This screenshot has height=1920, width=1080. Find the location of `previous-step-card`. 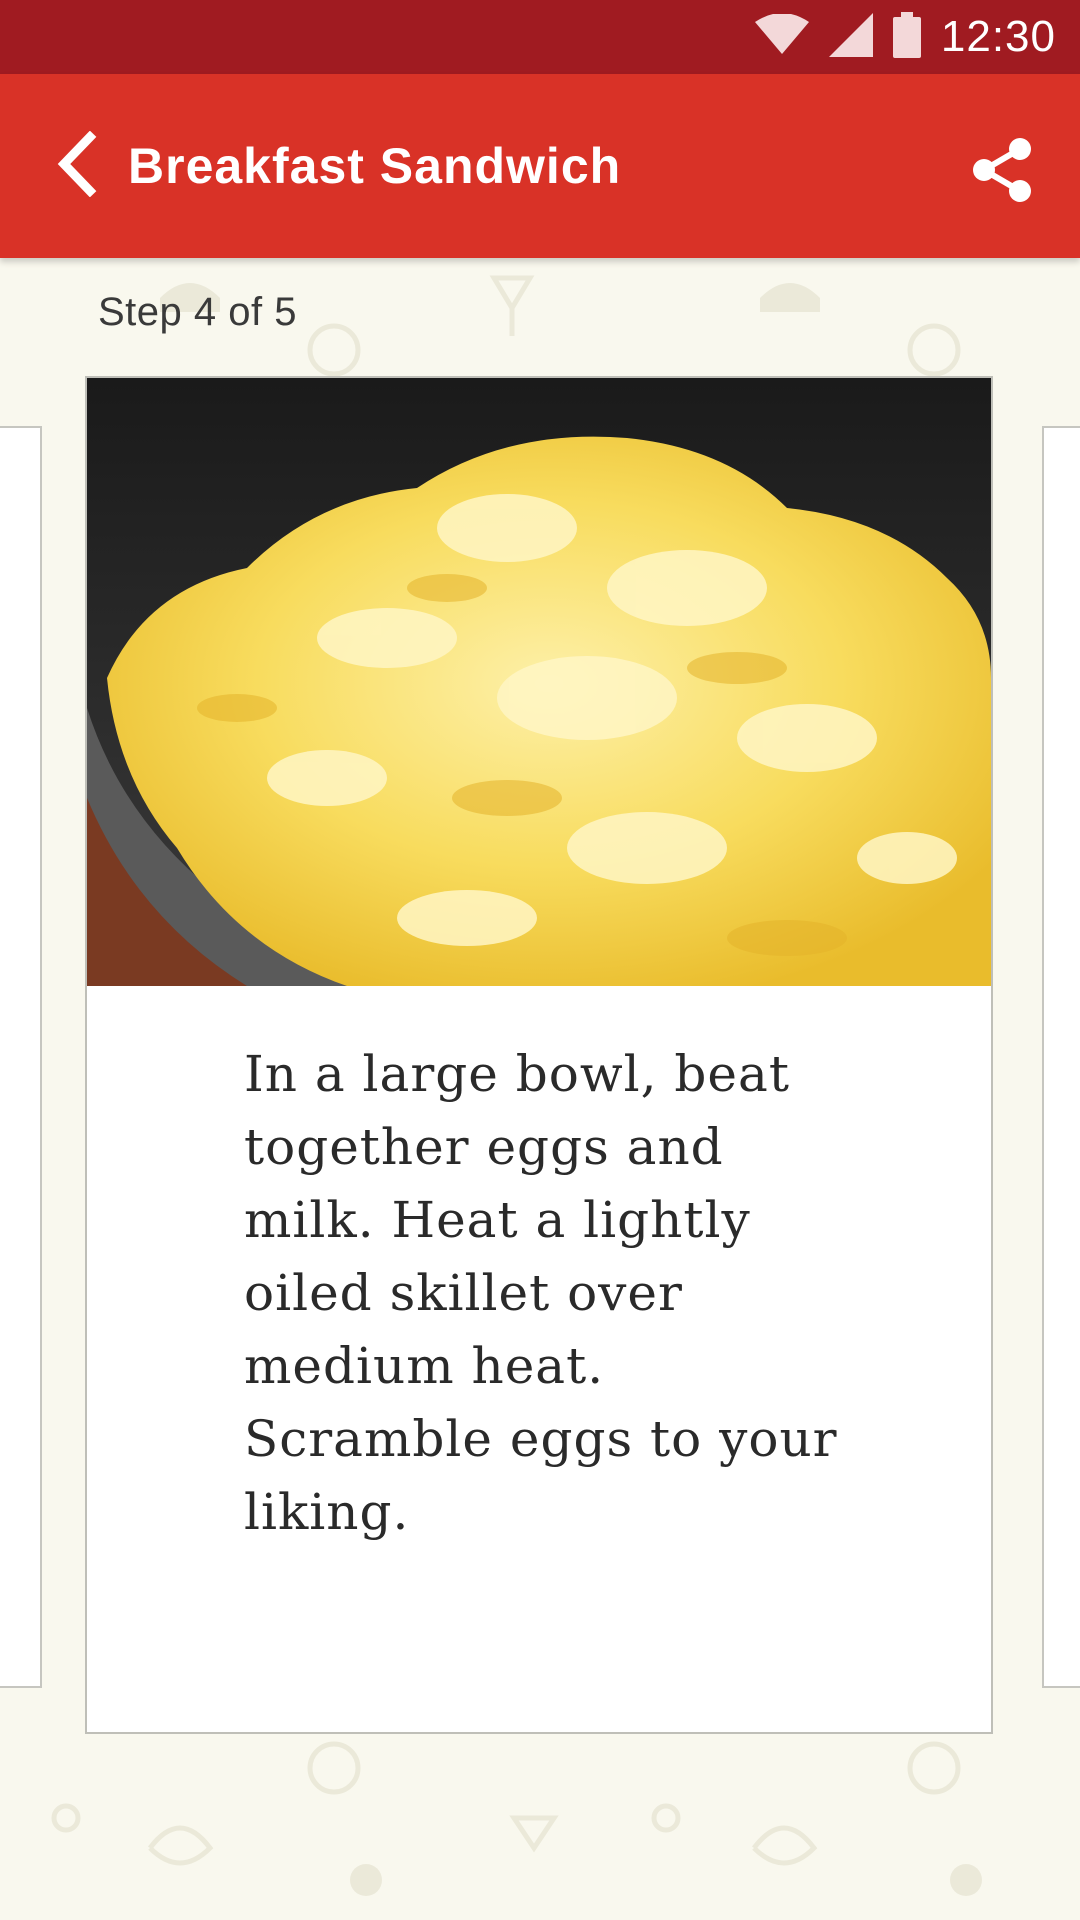

previous-step-card is located at coordinates (21, 1057).